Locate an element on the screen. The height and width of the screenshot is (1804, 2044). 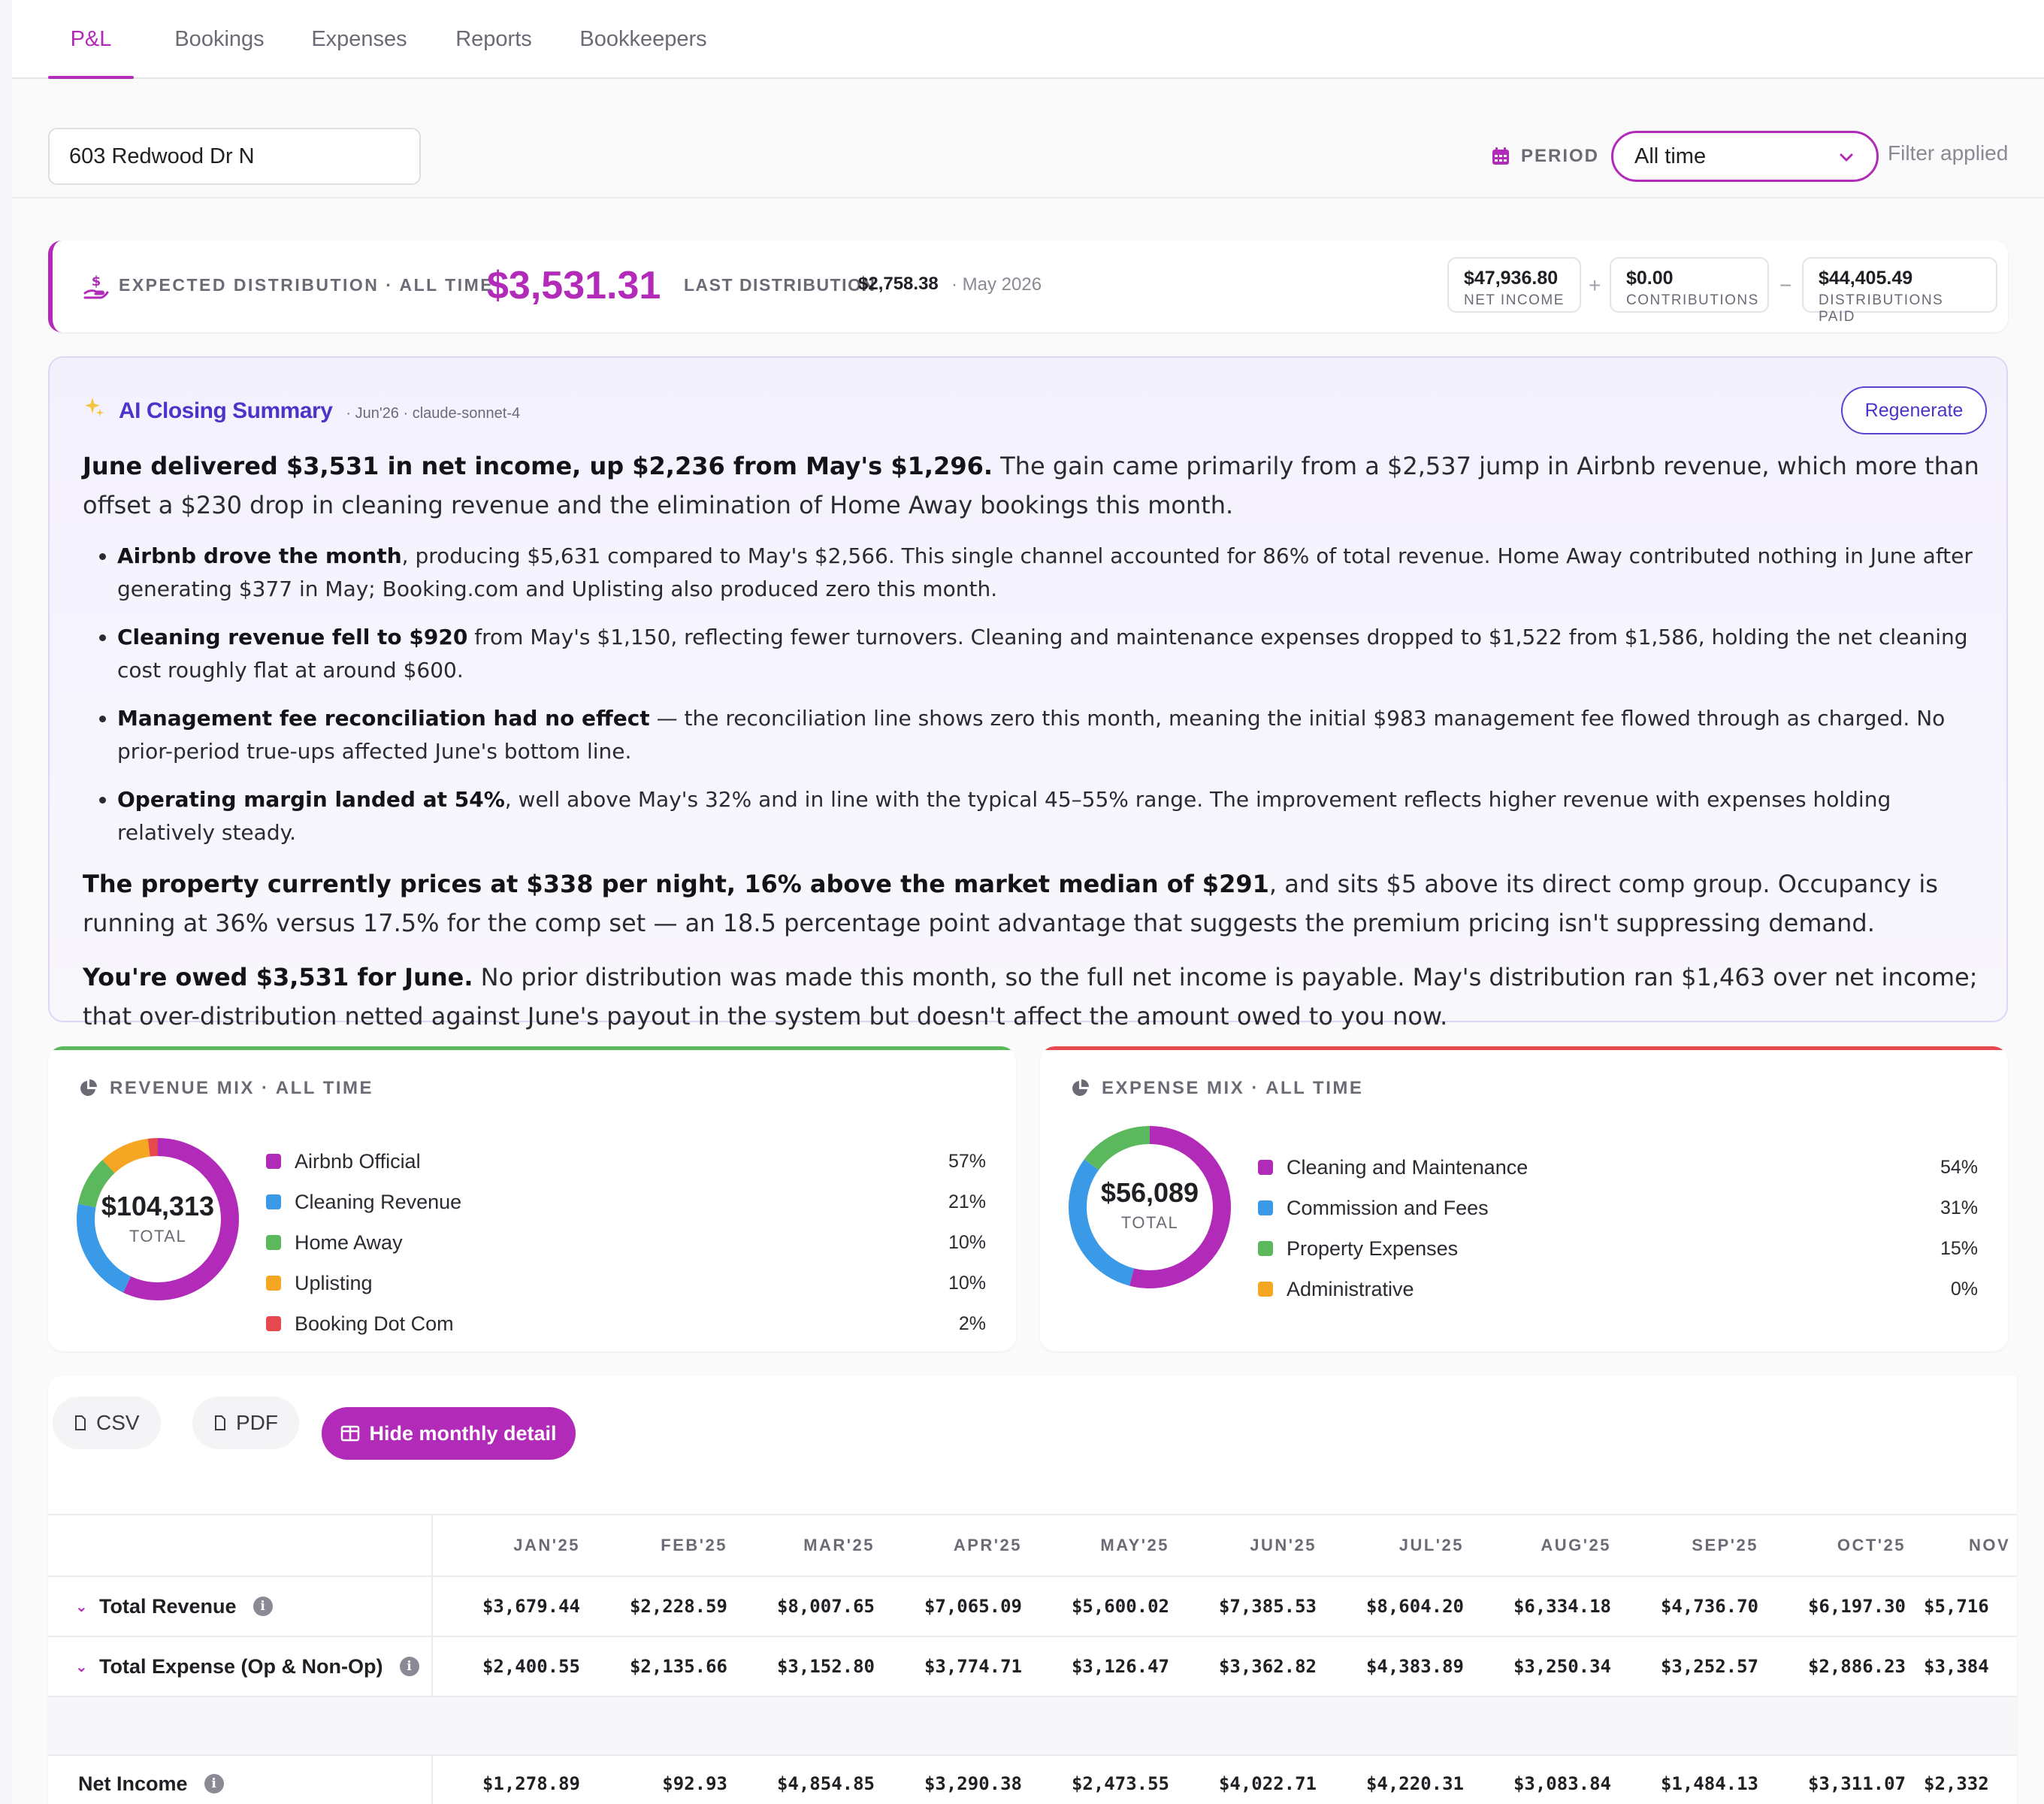
revenue-legend-item: Cleaning Revenue 21% is located at coordinates (626, 1202).